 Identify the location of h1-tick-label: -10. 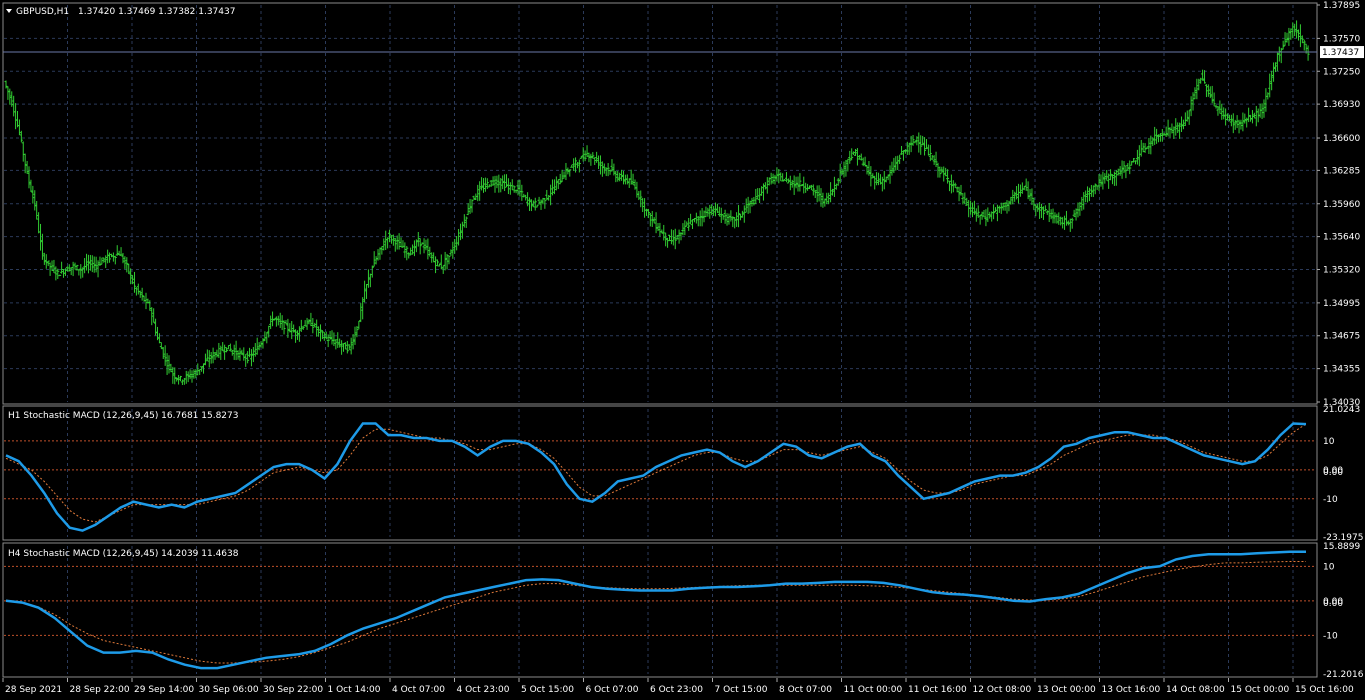
(1330, 500).